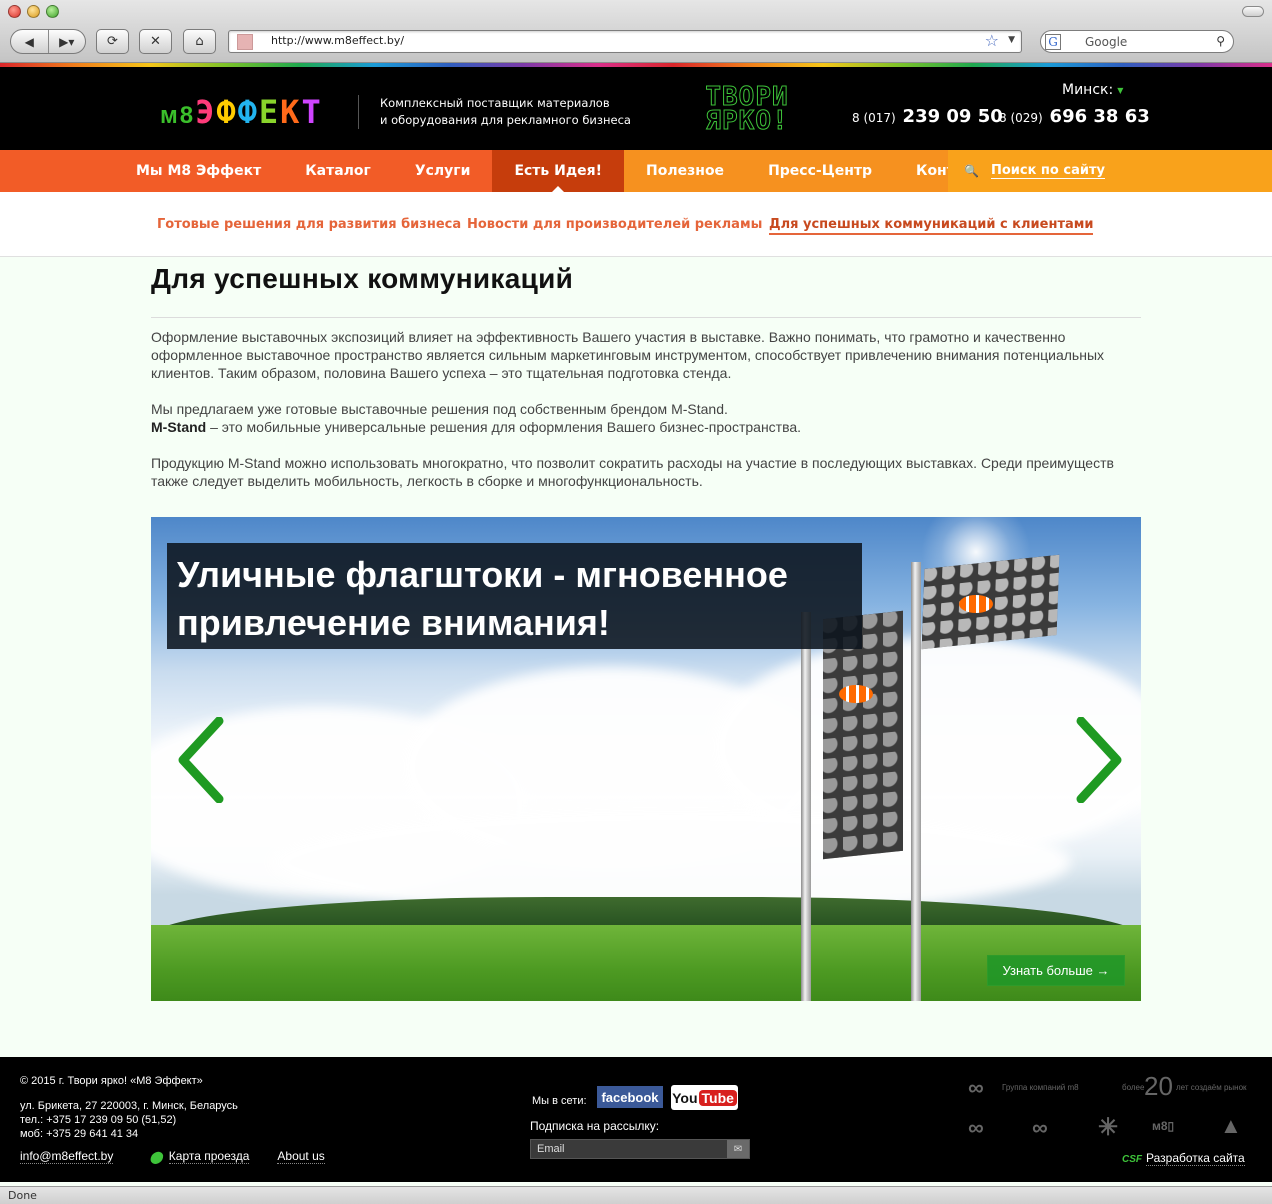  Describe the element at coordinates (1253, 11) in the screenshot. I see `toolbar-toggle-button` at that location.